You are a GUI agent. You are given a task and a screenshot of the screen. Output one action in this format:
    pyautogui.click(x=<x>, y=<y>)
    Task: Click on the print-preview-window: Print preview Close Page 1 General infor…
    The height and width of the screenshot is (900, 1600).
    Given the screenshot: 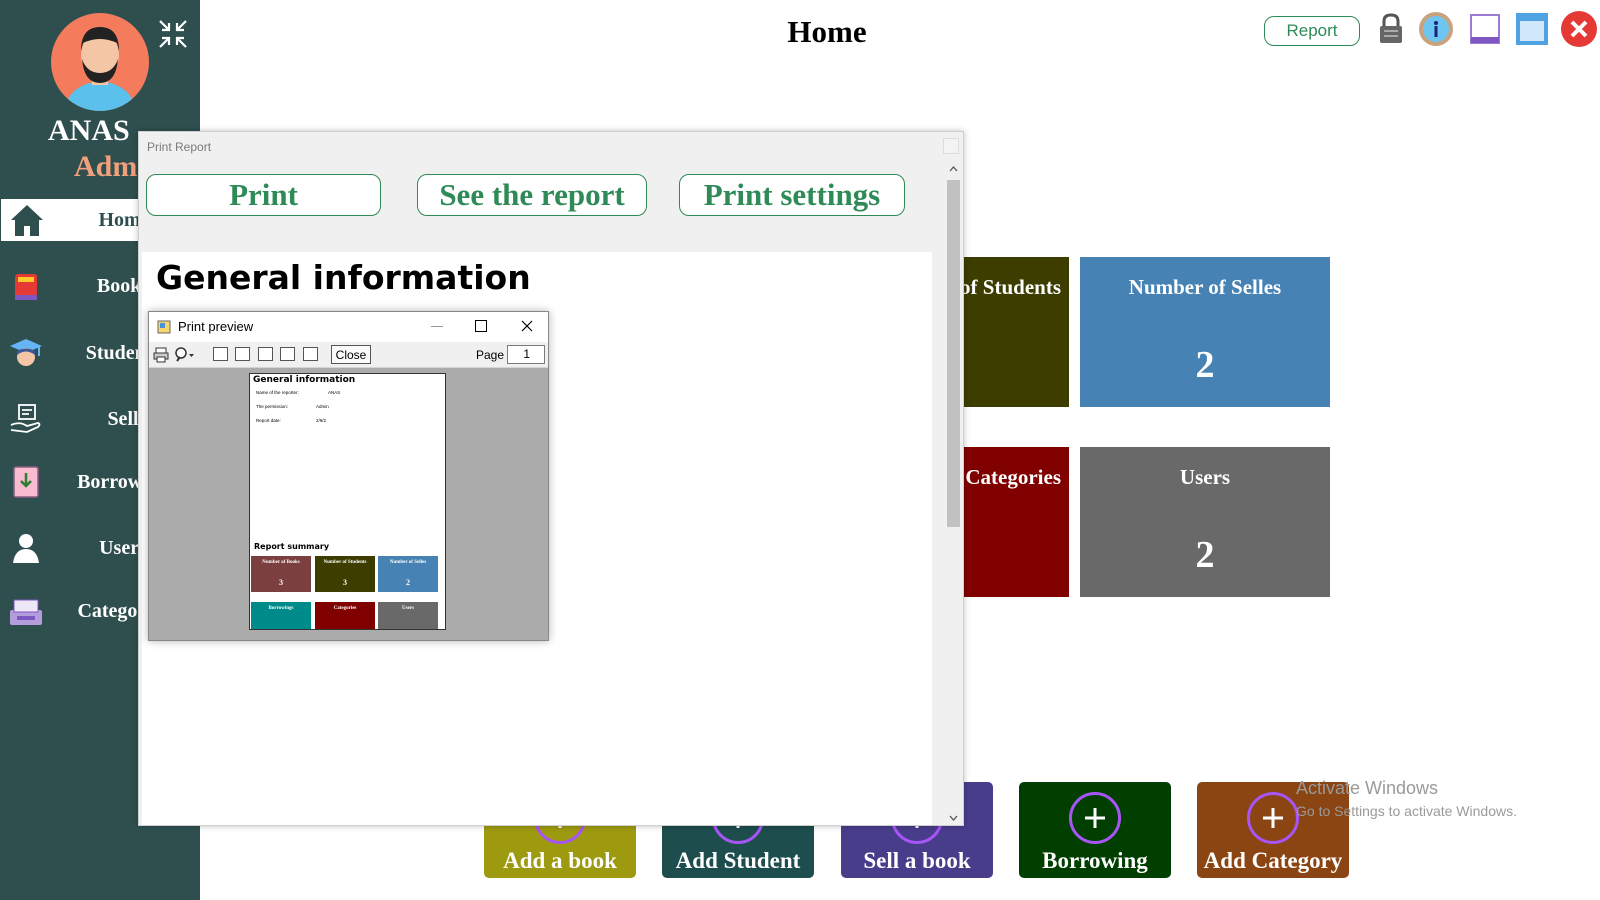 What is the action you would take?
    pyautogui.click(x=348, y=476)
    